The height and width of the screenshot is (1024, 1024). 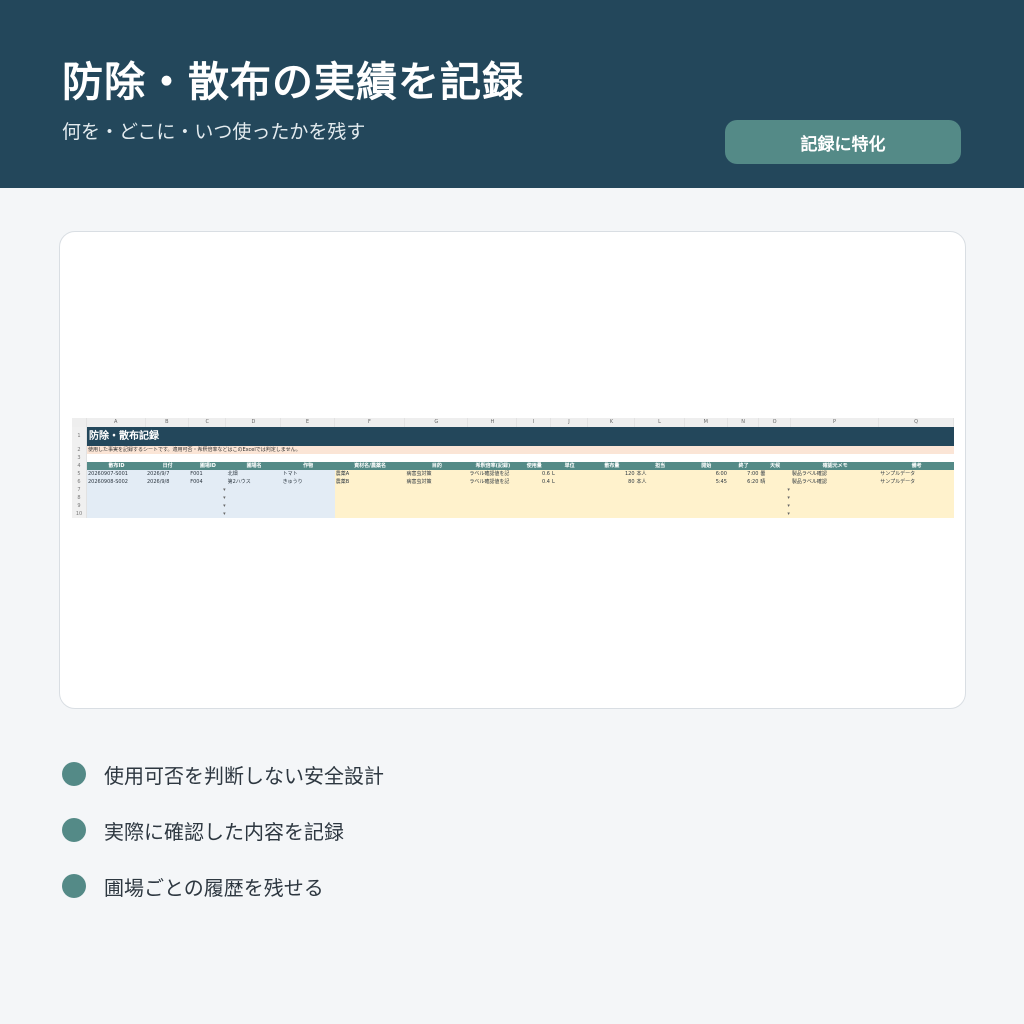 I want to click on data-cell: F004, so click(x=208, y=482).